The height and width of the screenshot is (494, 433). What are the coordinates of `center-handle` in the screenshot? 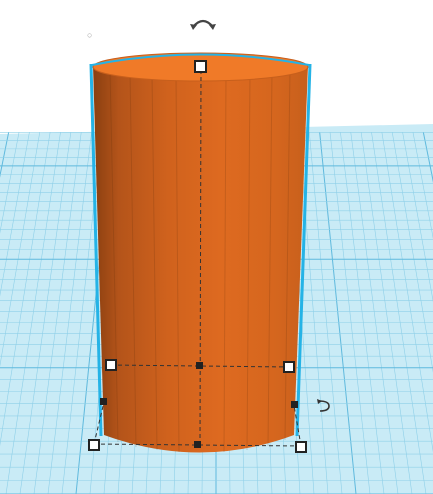 It's located at (199, 365).